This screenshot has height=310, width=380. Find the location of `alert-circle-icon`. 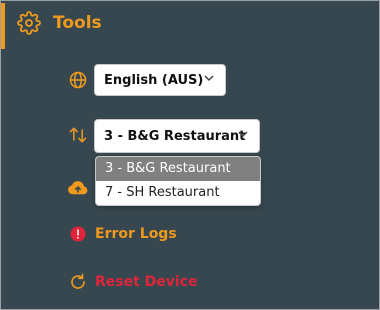

alert-circle-icon is located at coordinates (78, 234).